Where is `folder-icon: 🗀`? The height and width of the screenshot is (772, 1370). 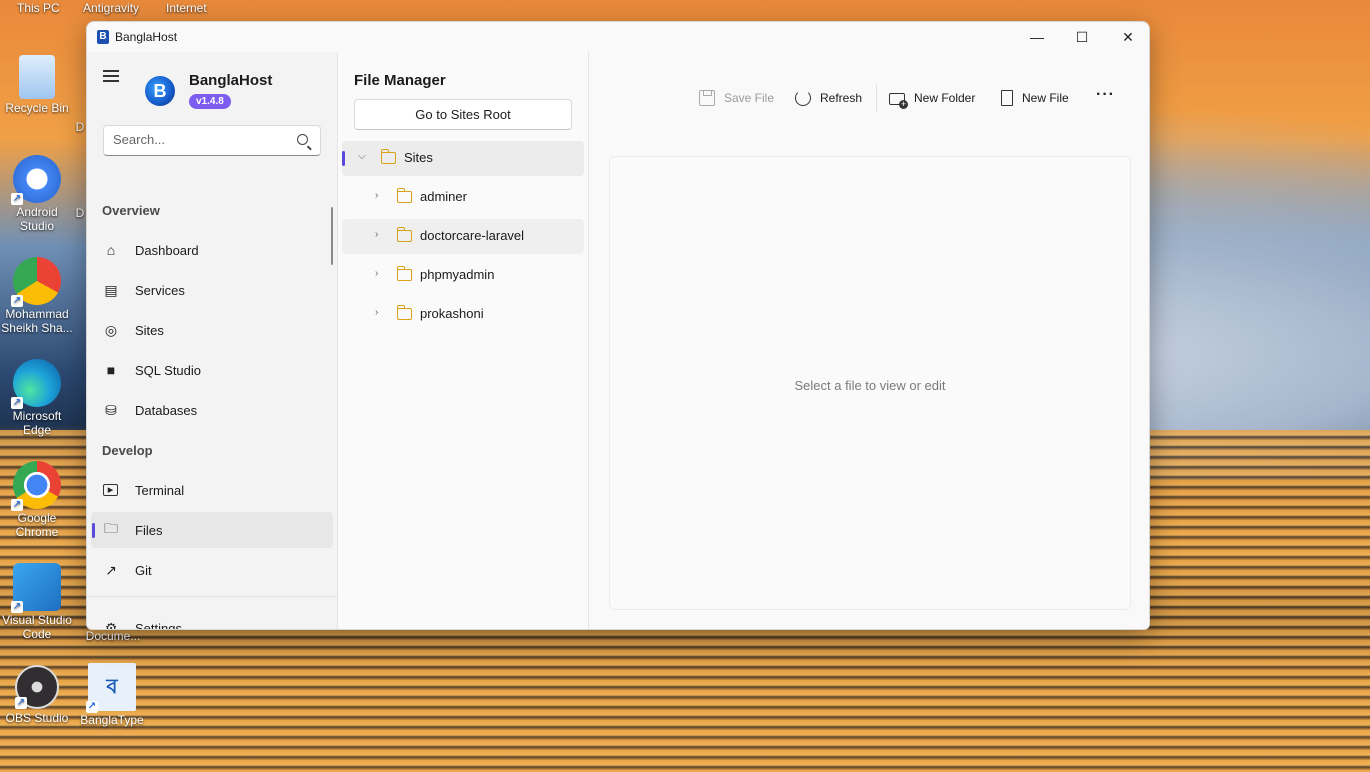 folder-icon: 🗀 is located at coordinates (111, 528).